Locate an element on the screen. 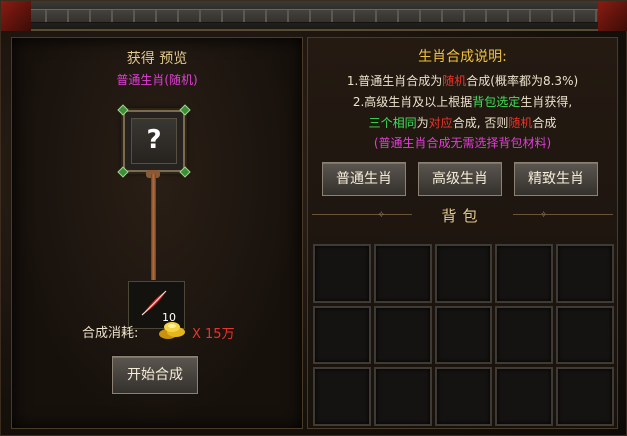  desc-text: 生肖获得, is located at coordinates (546, 102).